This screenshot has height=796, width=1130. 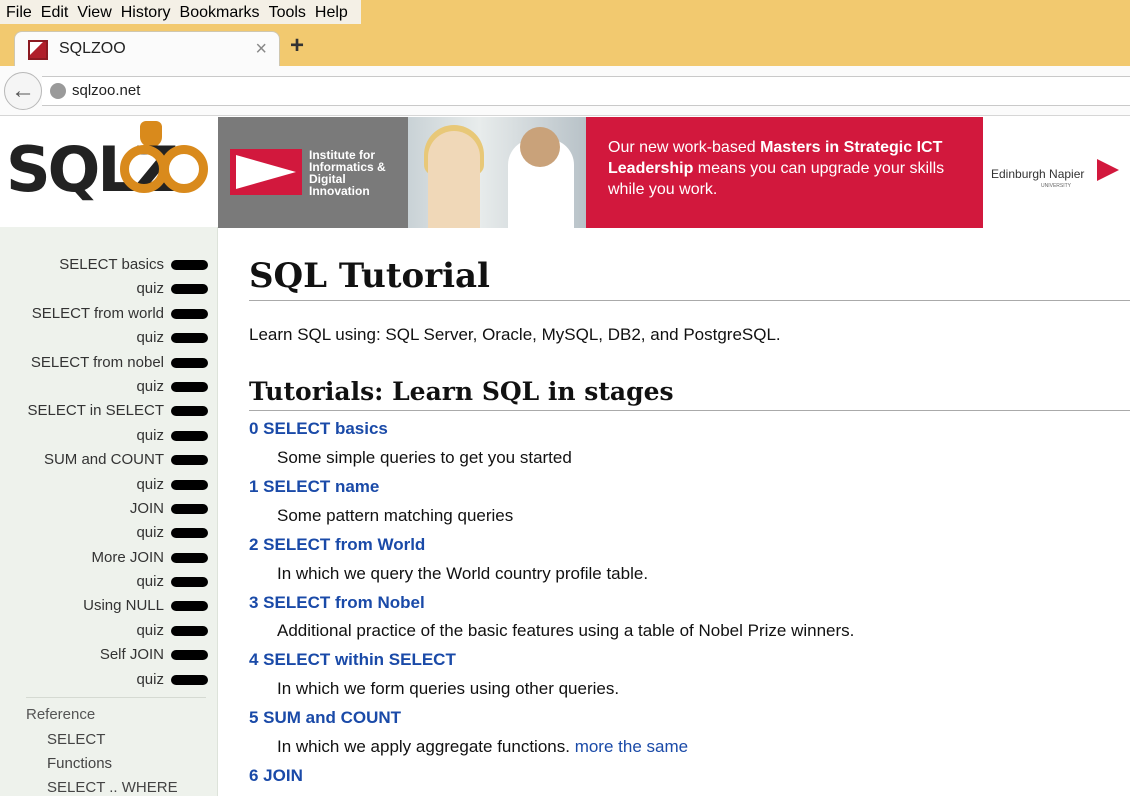 I want to click on address-bar: sqlzoo.net, so click(x=586, y=91).